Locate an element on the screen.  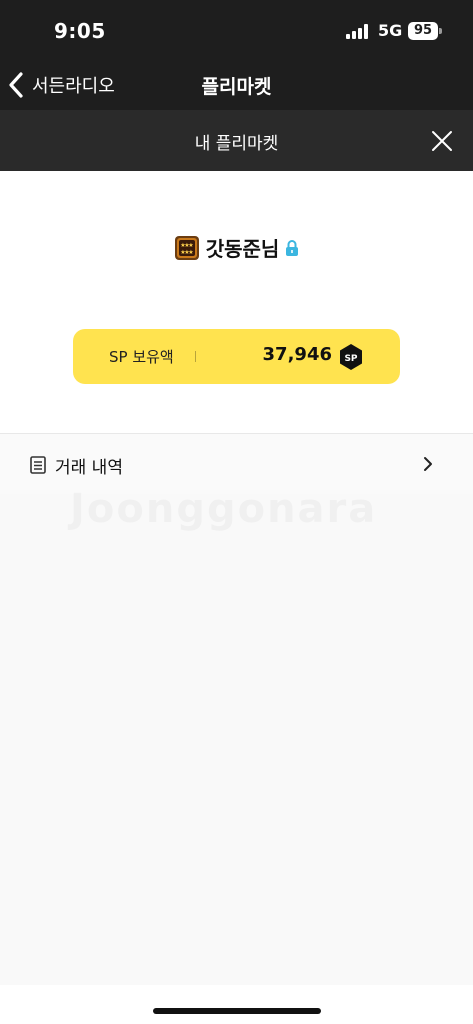
page-title: 플리마켓 is located at coordinates (236, 87).